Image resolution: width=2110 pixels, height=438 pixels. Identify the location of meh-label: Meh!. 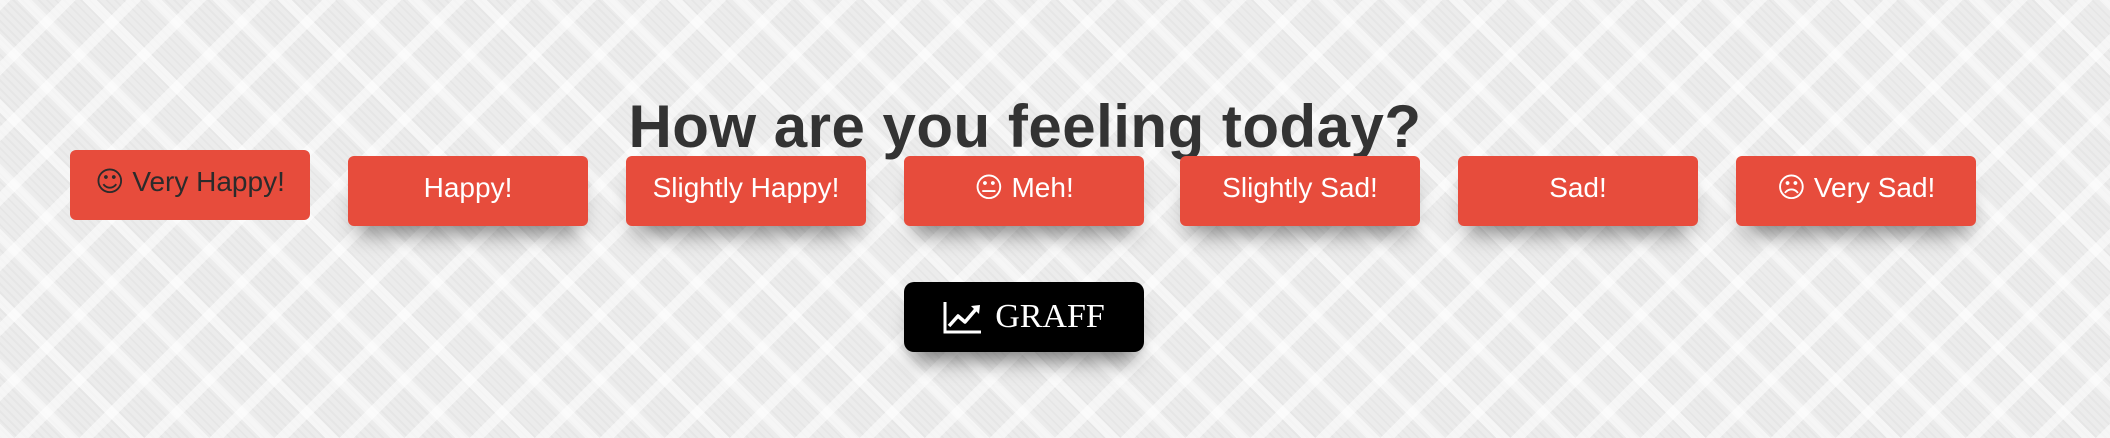
(1042, 187).